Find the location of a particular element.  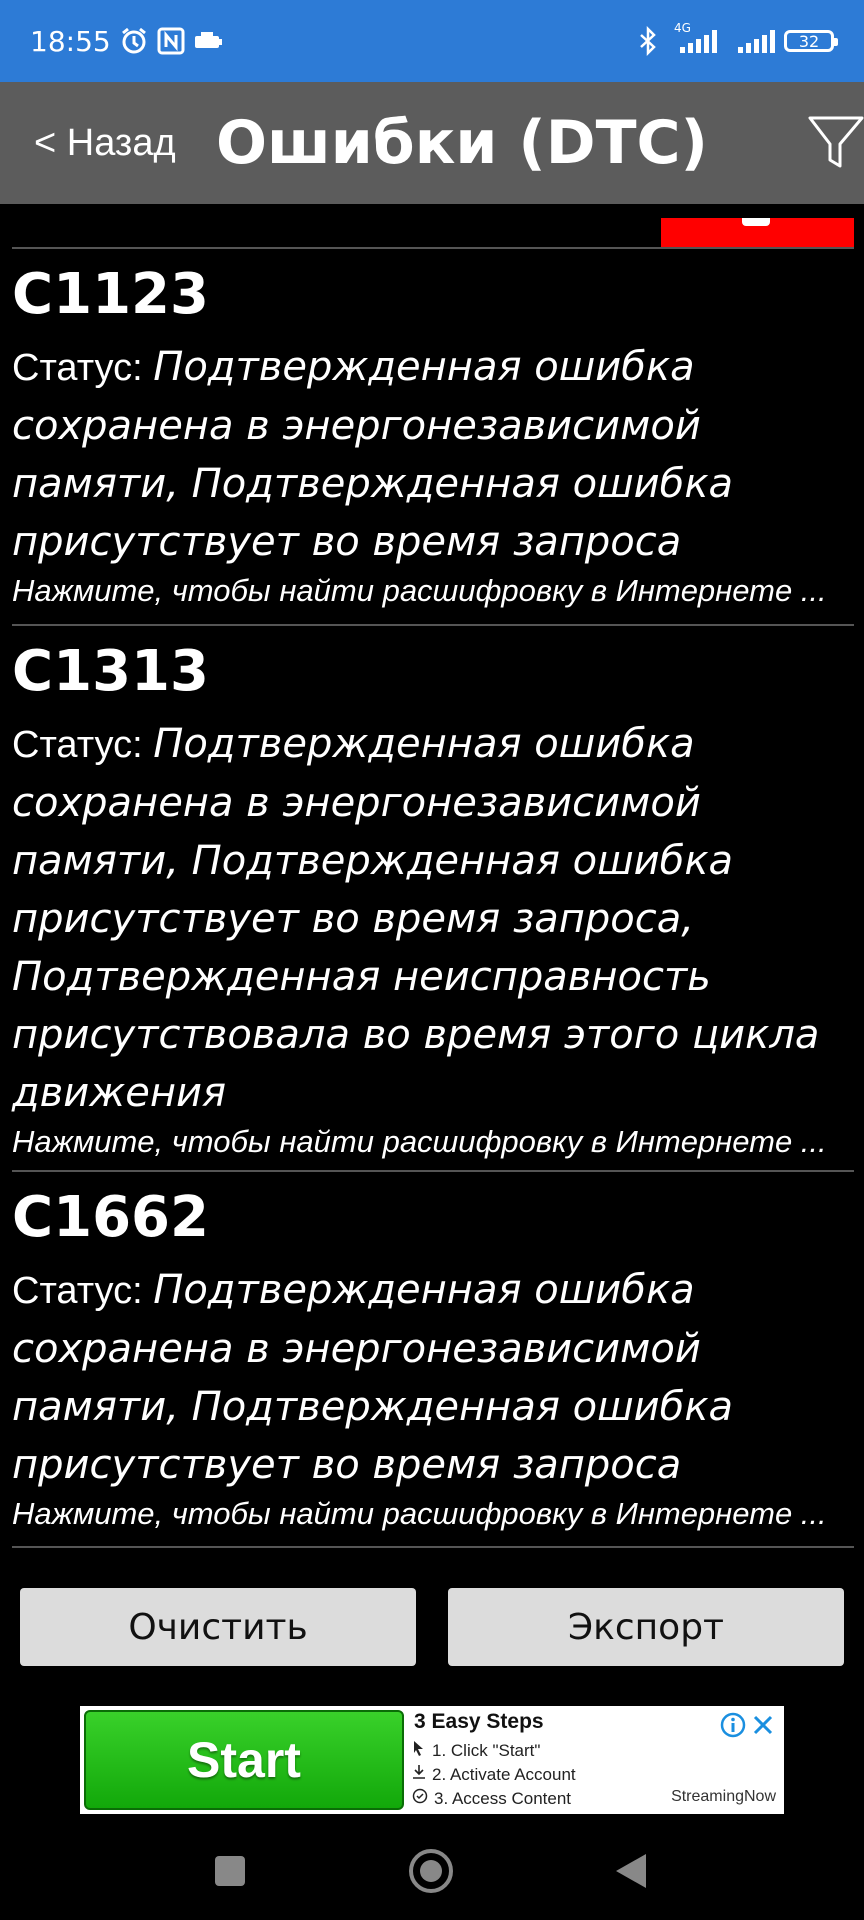

red-indicator-knob is located at coordinates (756, 222).